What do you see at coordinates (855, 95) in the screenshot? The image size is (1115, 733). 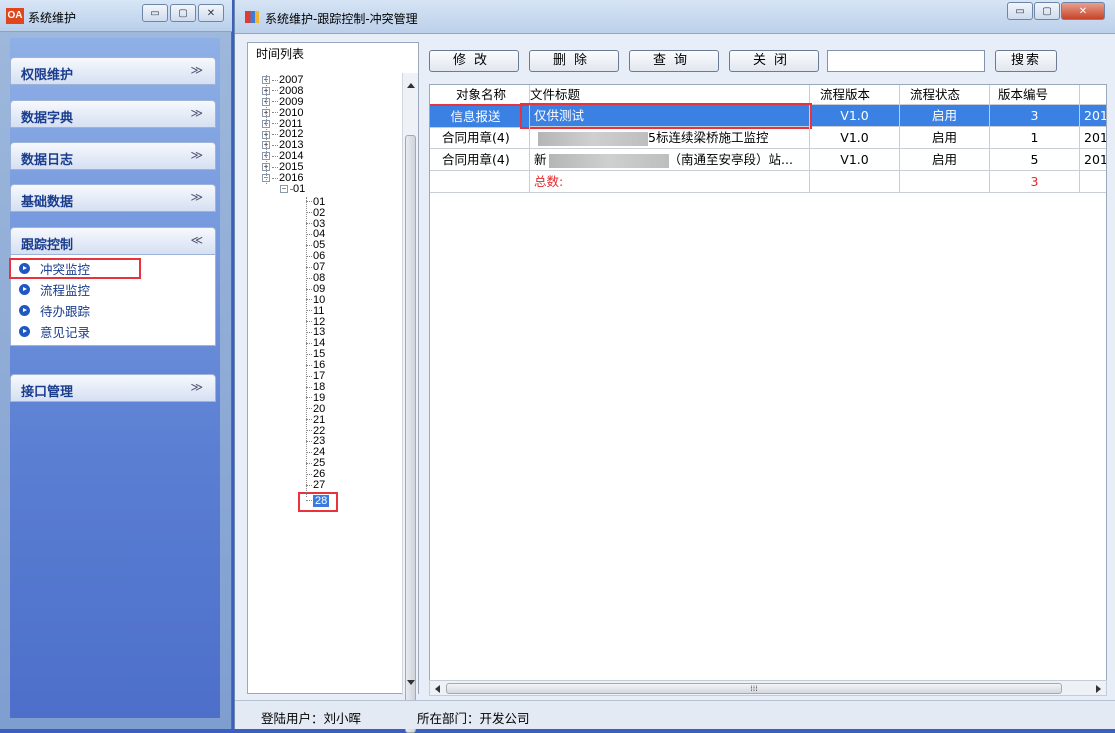 I see `column-header: 流程版本` at bounding box center [855, 95].